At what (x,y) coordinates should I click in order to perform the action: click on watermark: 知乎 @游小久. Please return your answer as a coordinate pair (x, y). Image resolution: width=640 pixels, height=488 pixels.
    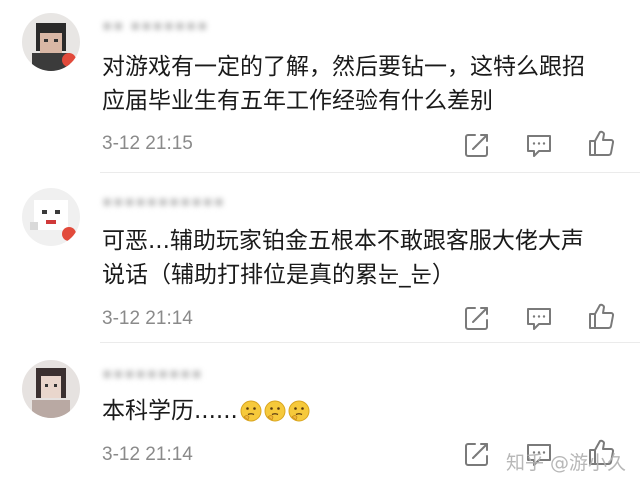
    Looking at the image, I should click on (566, 463).